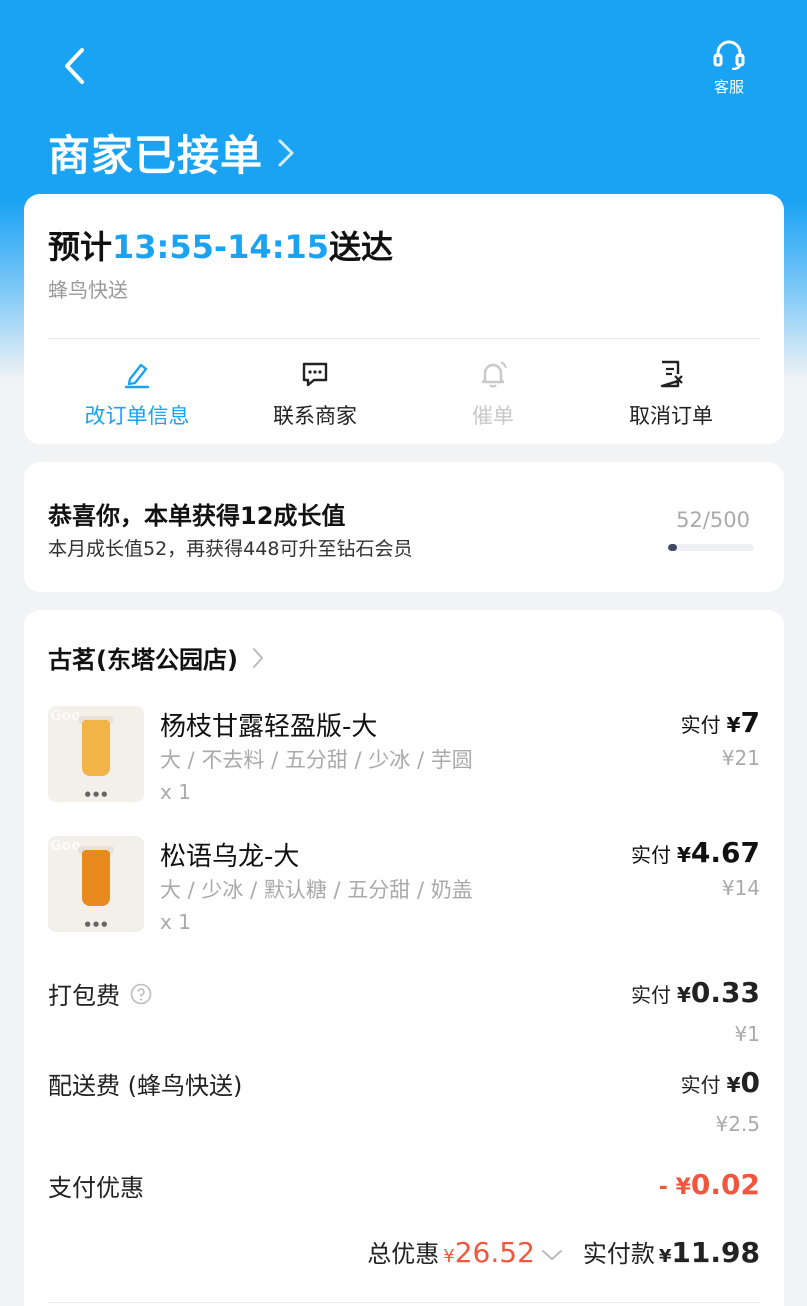  What do you see at coordinates (316, 890) in the screenshot?
I see `item-spec: 大 / 少冰 / 默认糖 / 五分甜 / 奶盖` at bounding box center [316, 890].